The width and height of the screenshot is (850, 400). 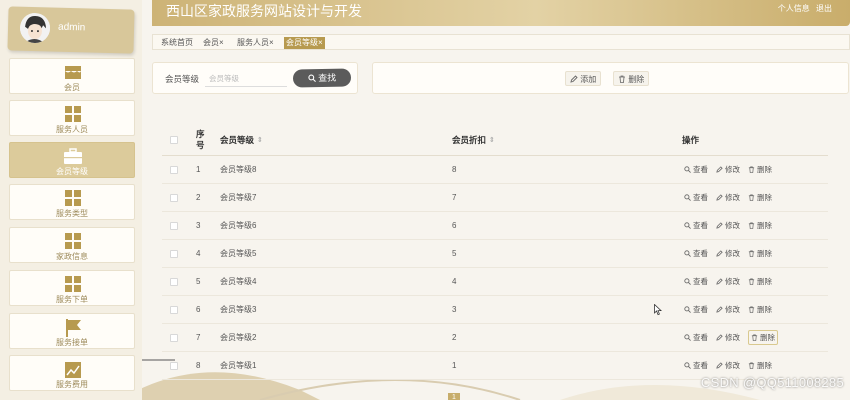 I want to click on sidebar-item-member: 会员, so click(x=72, y=76).